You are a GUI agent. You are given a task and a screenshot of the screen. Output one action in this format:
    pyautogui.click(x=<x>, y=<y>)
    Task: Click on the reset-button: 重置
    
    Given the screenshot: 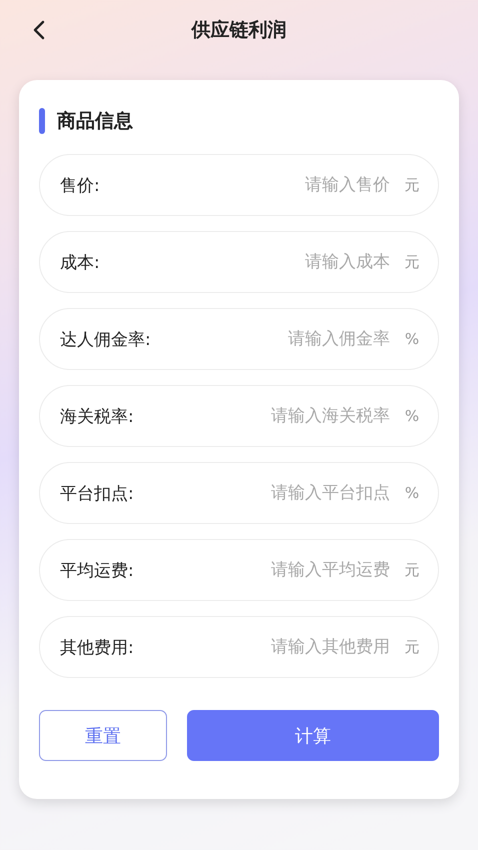 What is the action you would take?
    pyautogui.click(x=103, y=735)
    